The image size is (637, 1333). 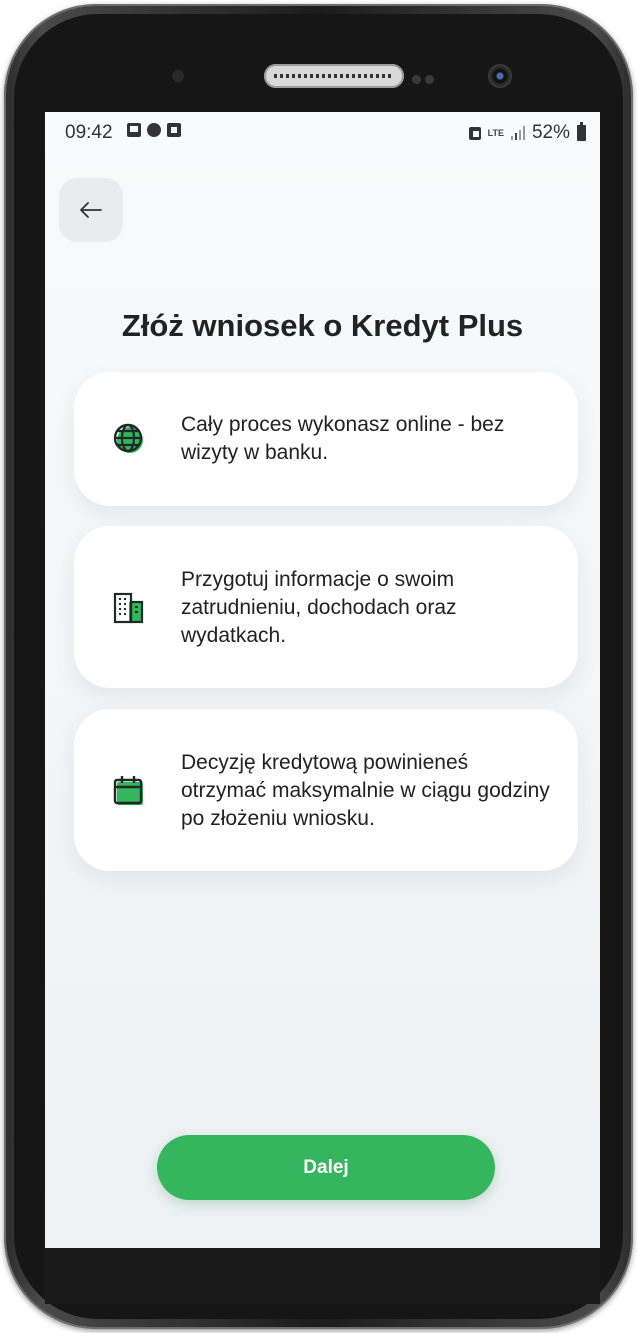 What do you see at coordinates (128, 438) in the screenshot?
I see `globe-icon` at bounding box center [128, 438].